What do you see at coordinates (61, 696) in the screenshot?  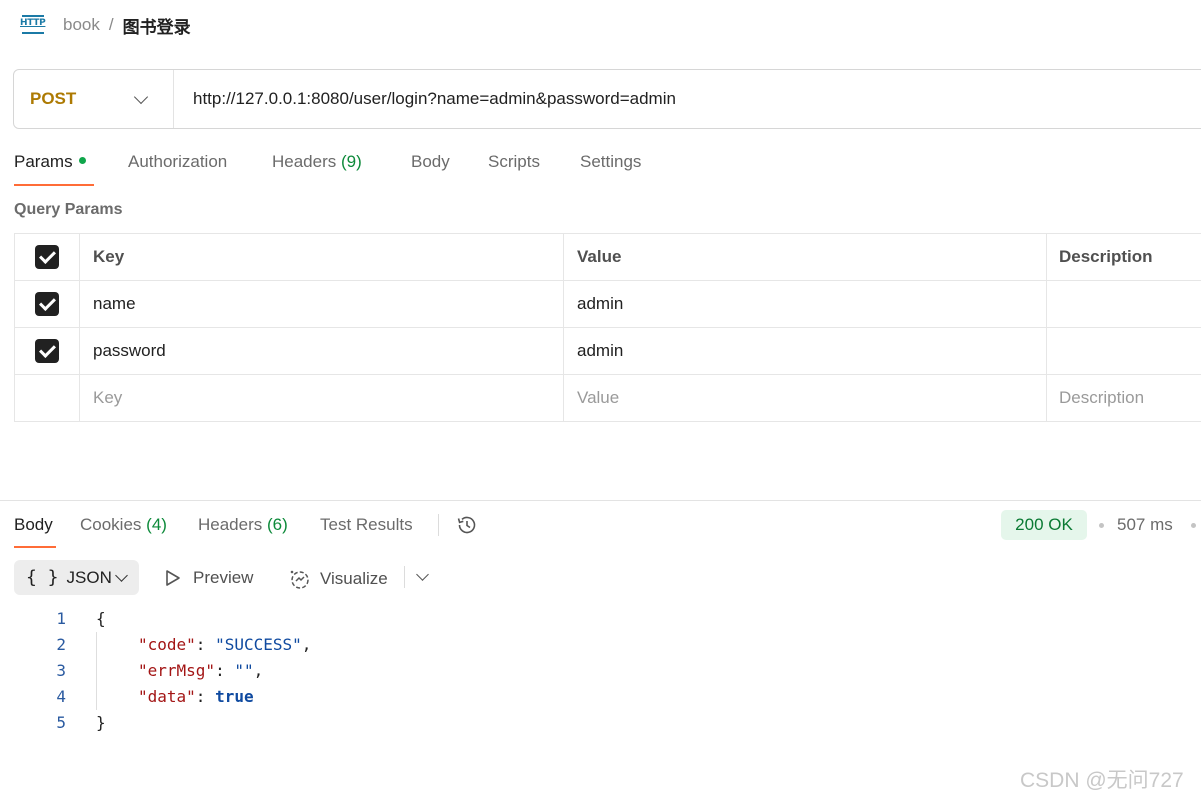 I see `line-number: 4` at bounding box center [61, 696].